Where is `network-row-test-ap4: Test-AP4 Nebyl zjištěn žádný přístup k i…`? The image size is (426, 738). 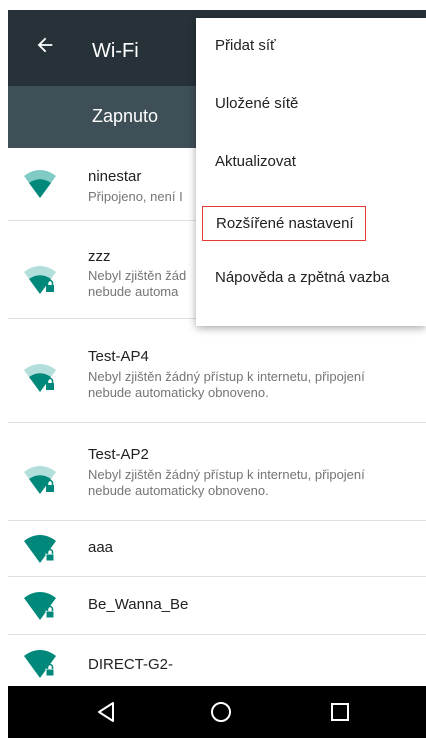 network-row-test-ap4: Test-AP4 Nebyl zjištěn žádný přístup k i… is located at coordinates (217, 370).